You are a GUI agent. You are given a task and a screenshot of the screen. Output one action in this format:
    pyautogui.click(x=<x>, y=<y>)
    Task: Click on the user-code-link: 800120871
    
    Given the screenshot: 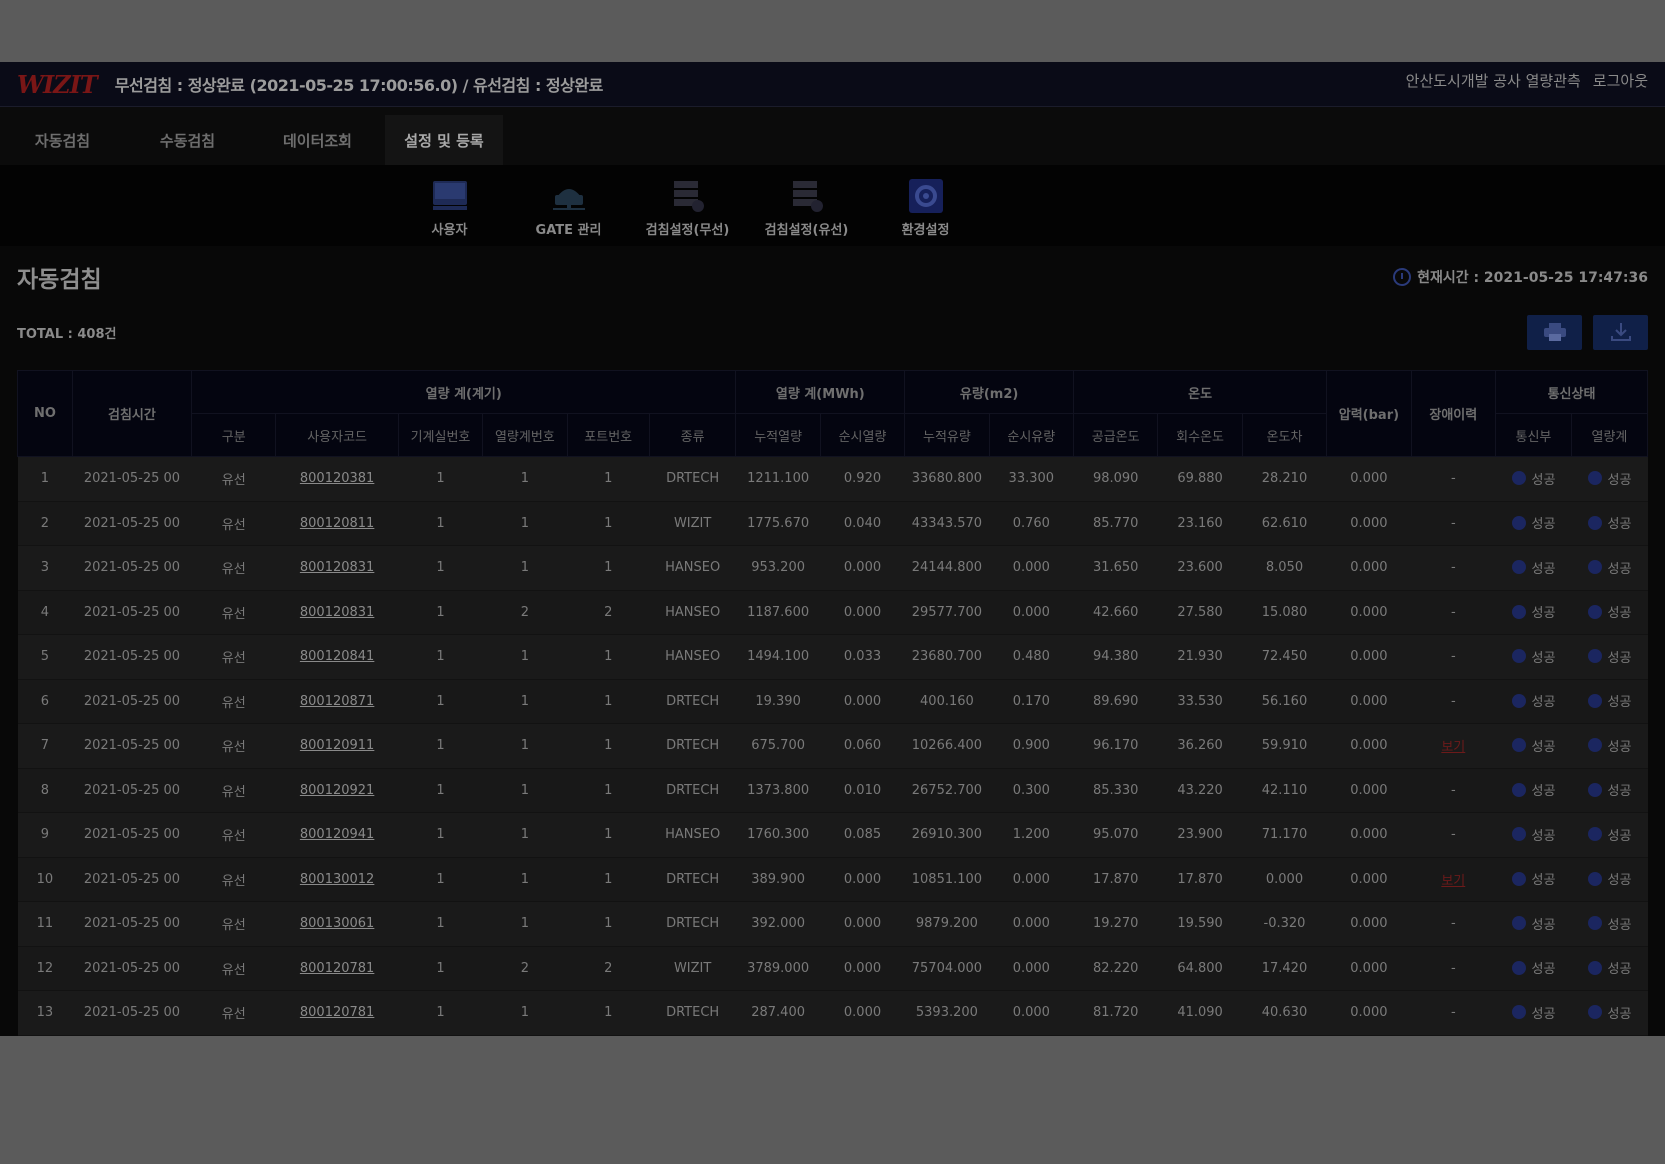 What is the action you would take?
    pyautogui.click(x=337, y=701)
    